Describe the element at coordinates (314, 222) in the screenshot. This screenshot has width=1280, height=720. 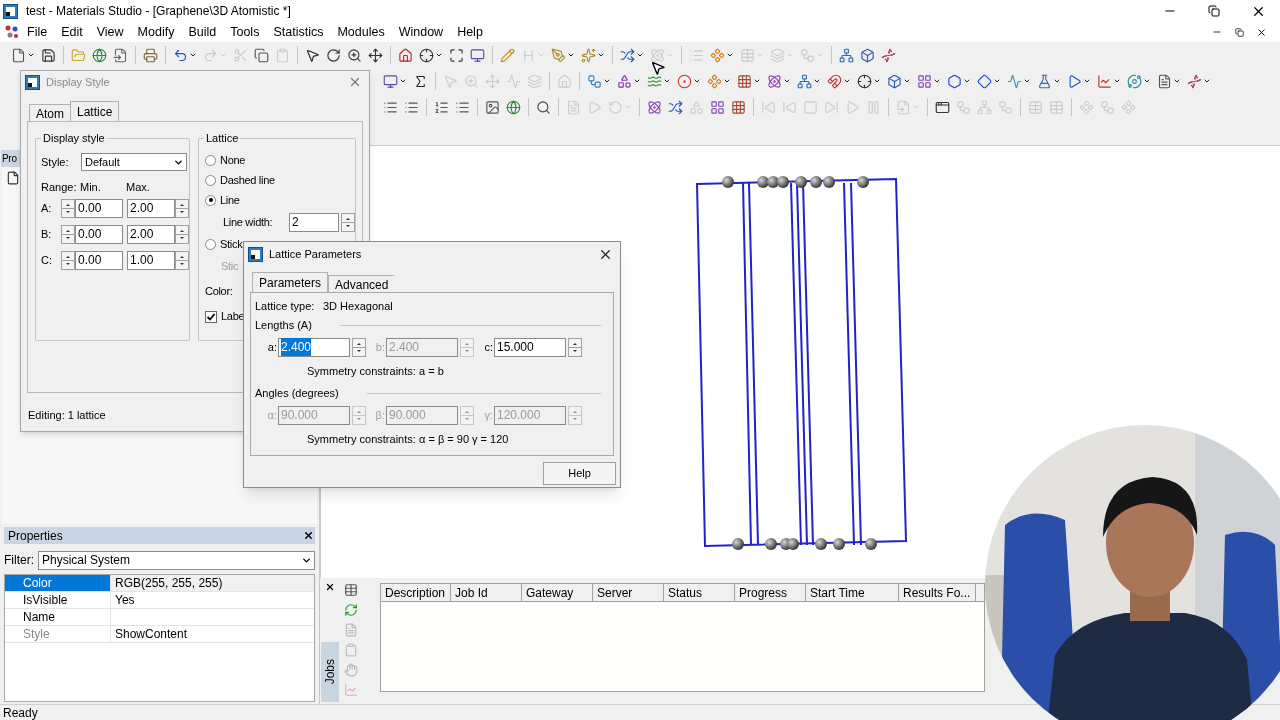
I see `number-field: 2` at that location.